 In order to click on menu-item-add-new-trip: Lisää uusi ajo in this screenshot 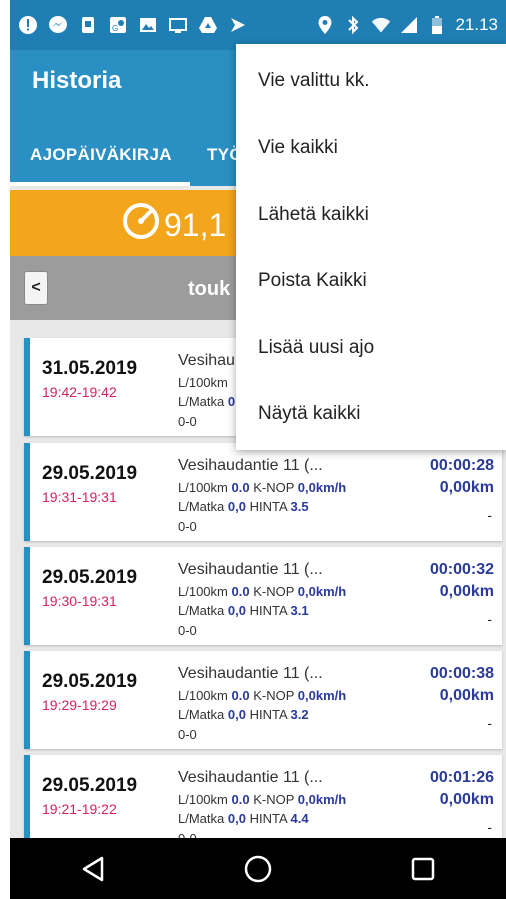, I will do `click(316, 348)`.